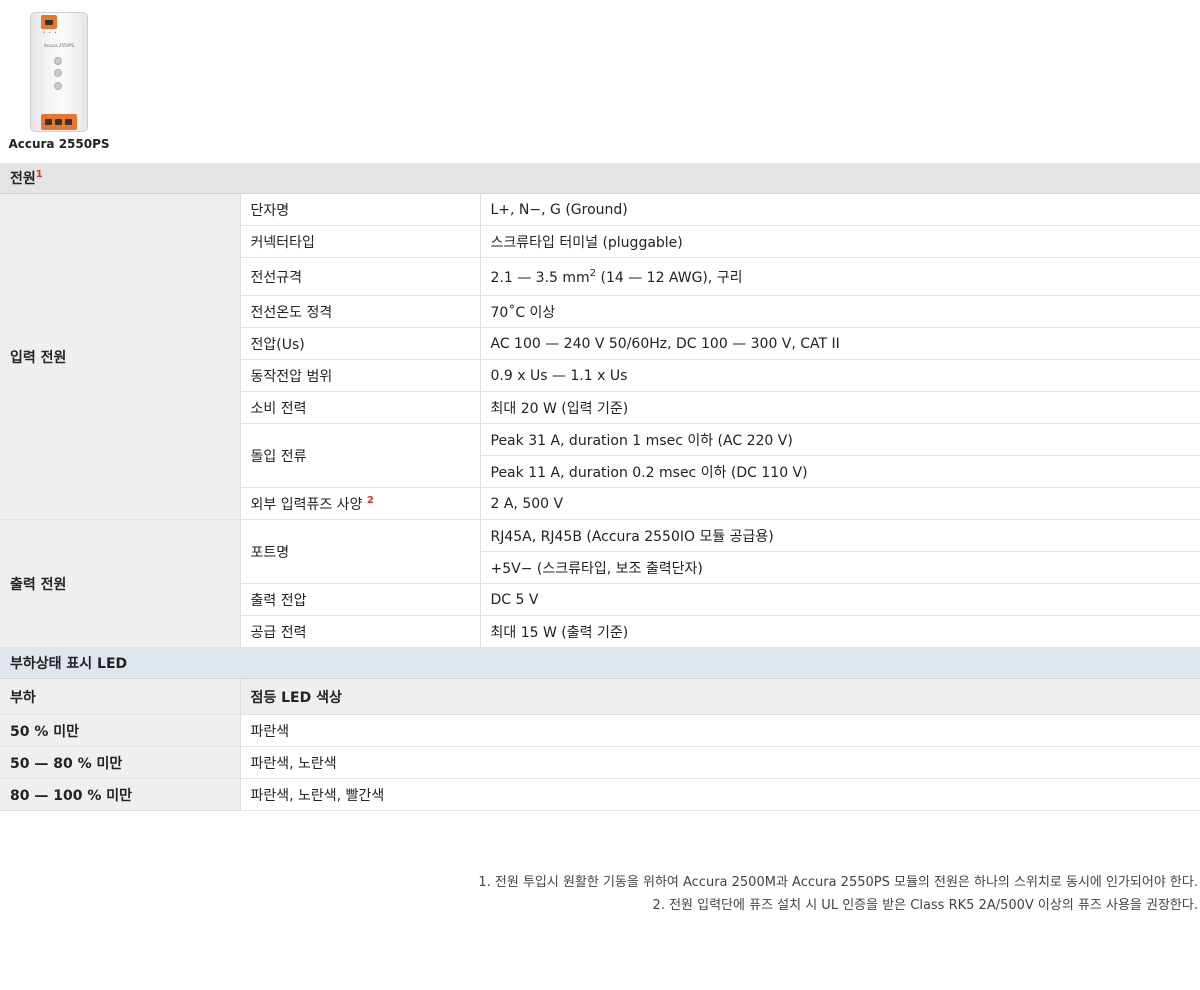  Describe the element at coordinates (120, 730) in the screenshot. I see `led-load: 50 % 미만` at that location.